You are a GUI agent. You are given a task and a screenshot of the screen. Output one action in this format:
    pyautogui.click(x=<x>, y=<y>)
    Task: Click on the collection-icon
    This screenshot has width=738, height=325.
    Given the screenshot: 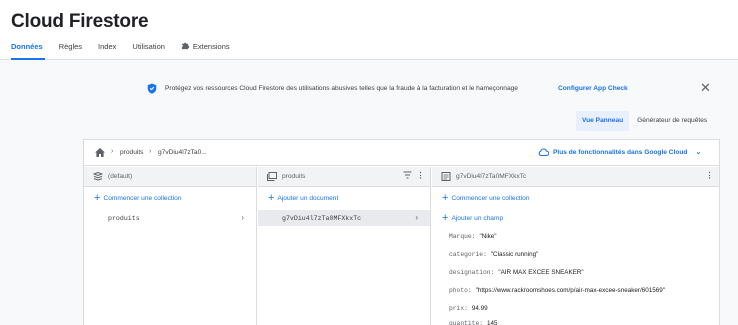 What is the action you would take?
    pyautogui.click(x=272, y=176)
    